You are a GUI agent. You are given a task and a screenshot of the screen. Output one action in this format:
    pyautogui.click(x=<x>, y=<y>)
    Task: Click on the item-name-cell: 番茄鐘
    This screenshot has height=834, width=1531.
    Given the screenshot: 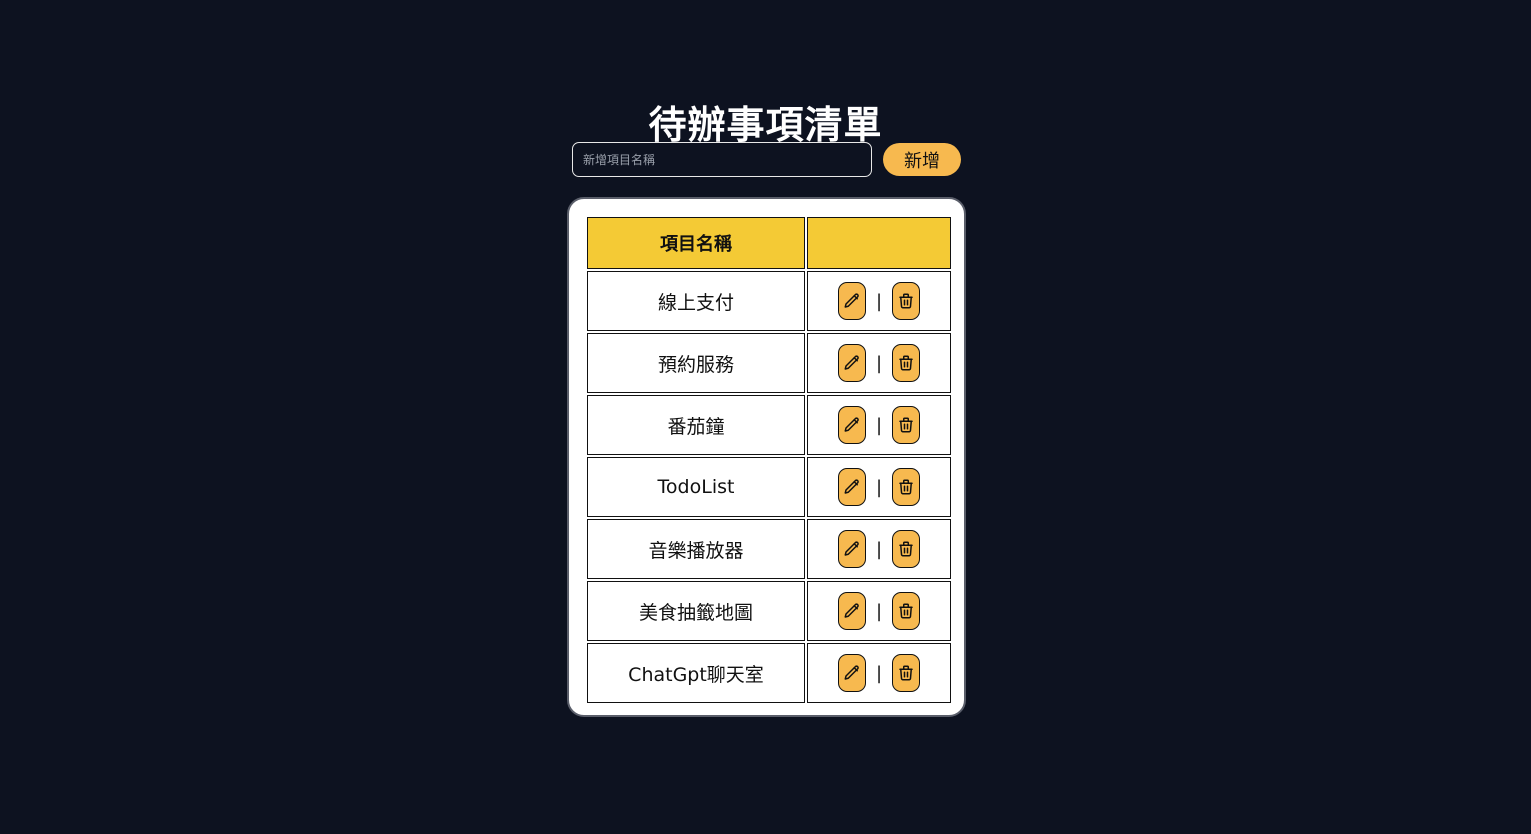 What is the action you would take?
    pyautogui.click(x=696, y=425)
    